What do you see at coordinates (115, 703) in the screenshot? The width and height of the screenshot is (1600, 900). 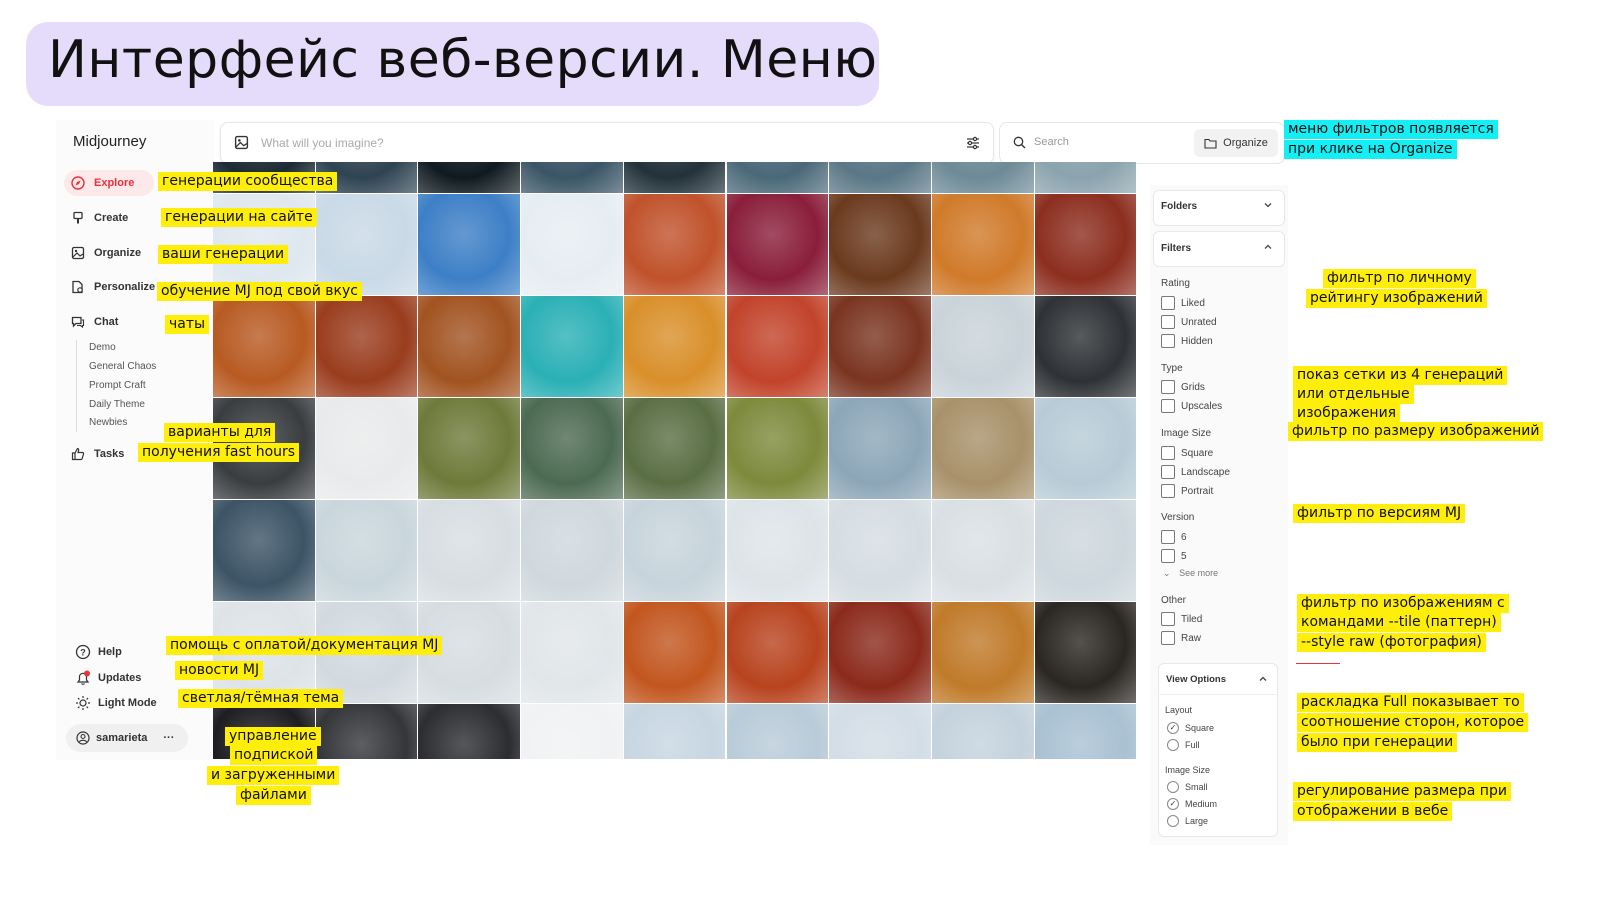 I see `nav-light-mode: Light Mode` at bounding box center [115, 703].